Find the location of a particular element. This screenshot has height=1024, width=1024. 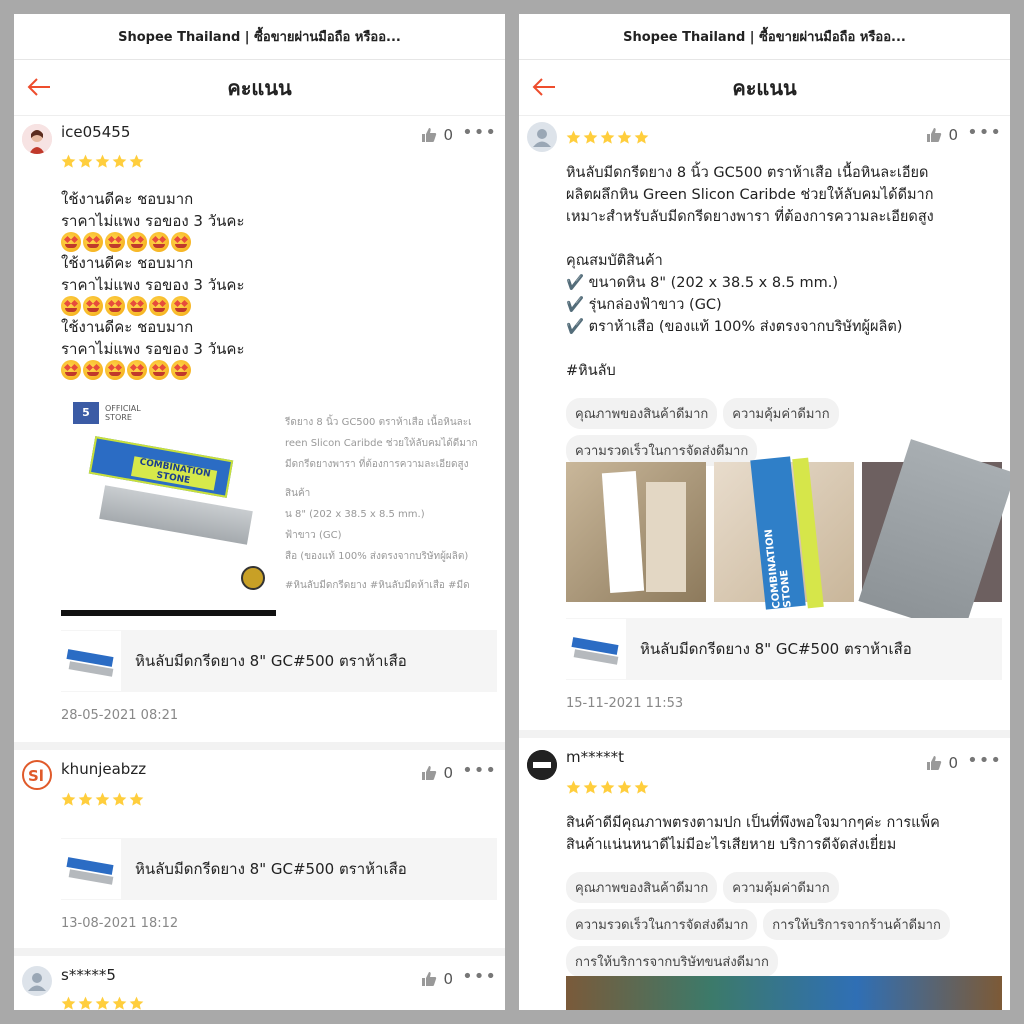

review-item: s*****5 0 ••• is located at coordinates (259, 983).